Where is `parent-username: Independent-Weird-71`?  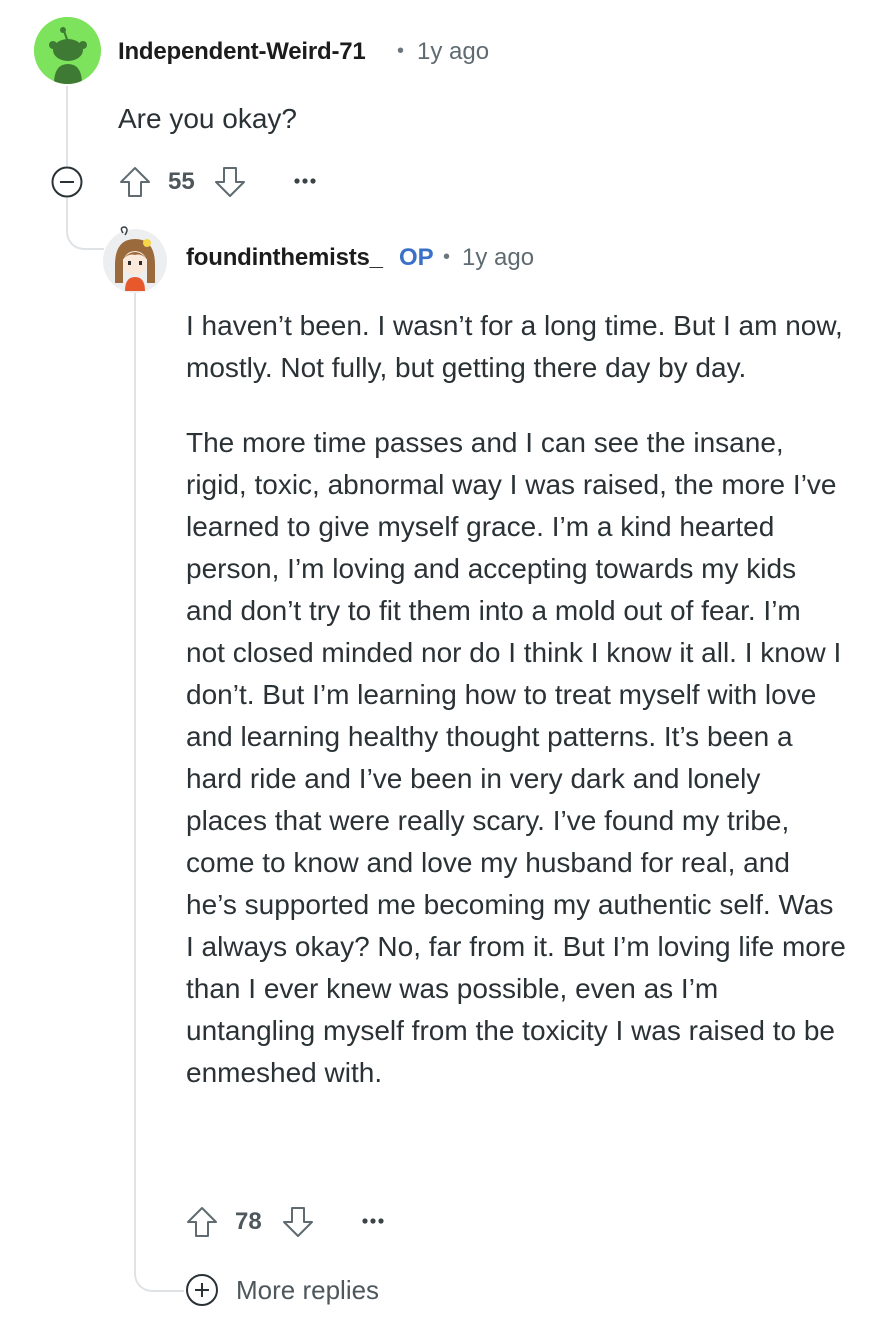
parent-username: Independent-Weird-71 is located at coordinates (242, 52).